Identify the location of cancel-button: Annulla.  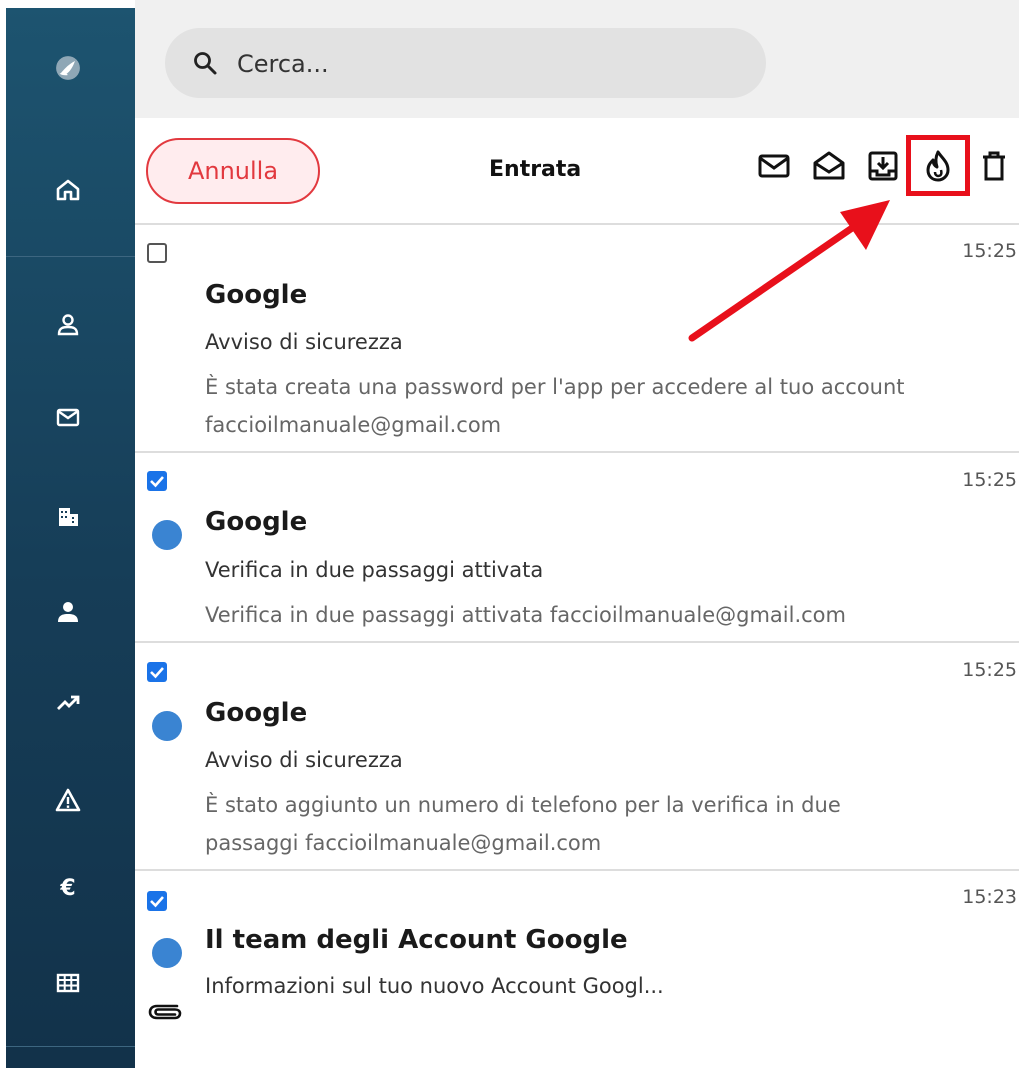
(233, 171).